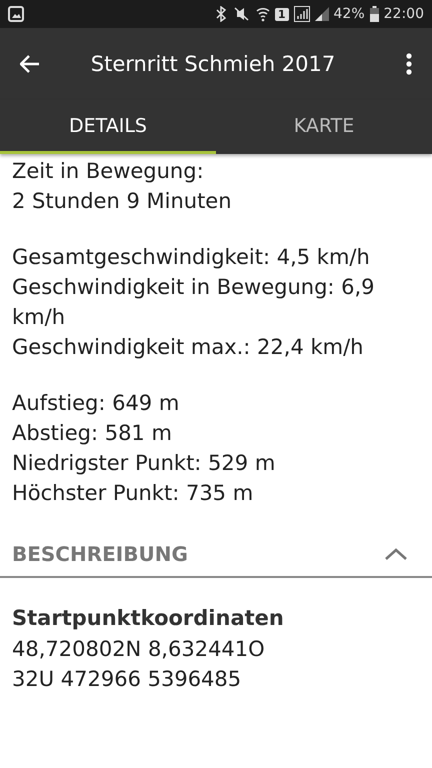 The image size is (432, 768). Describe the element at coordinates (324, 127) in the screenshot. I see `tab: KARTE` at that location.